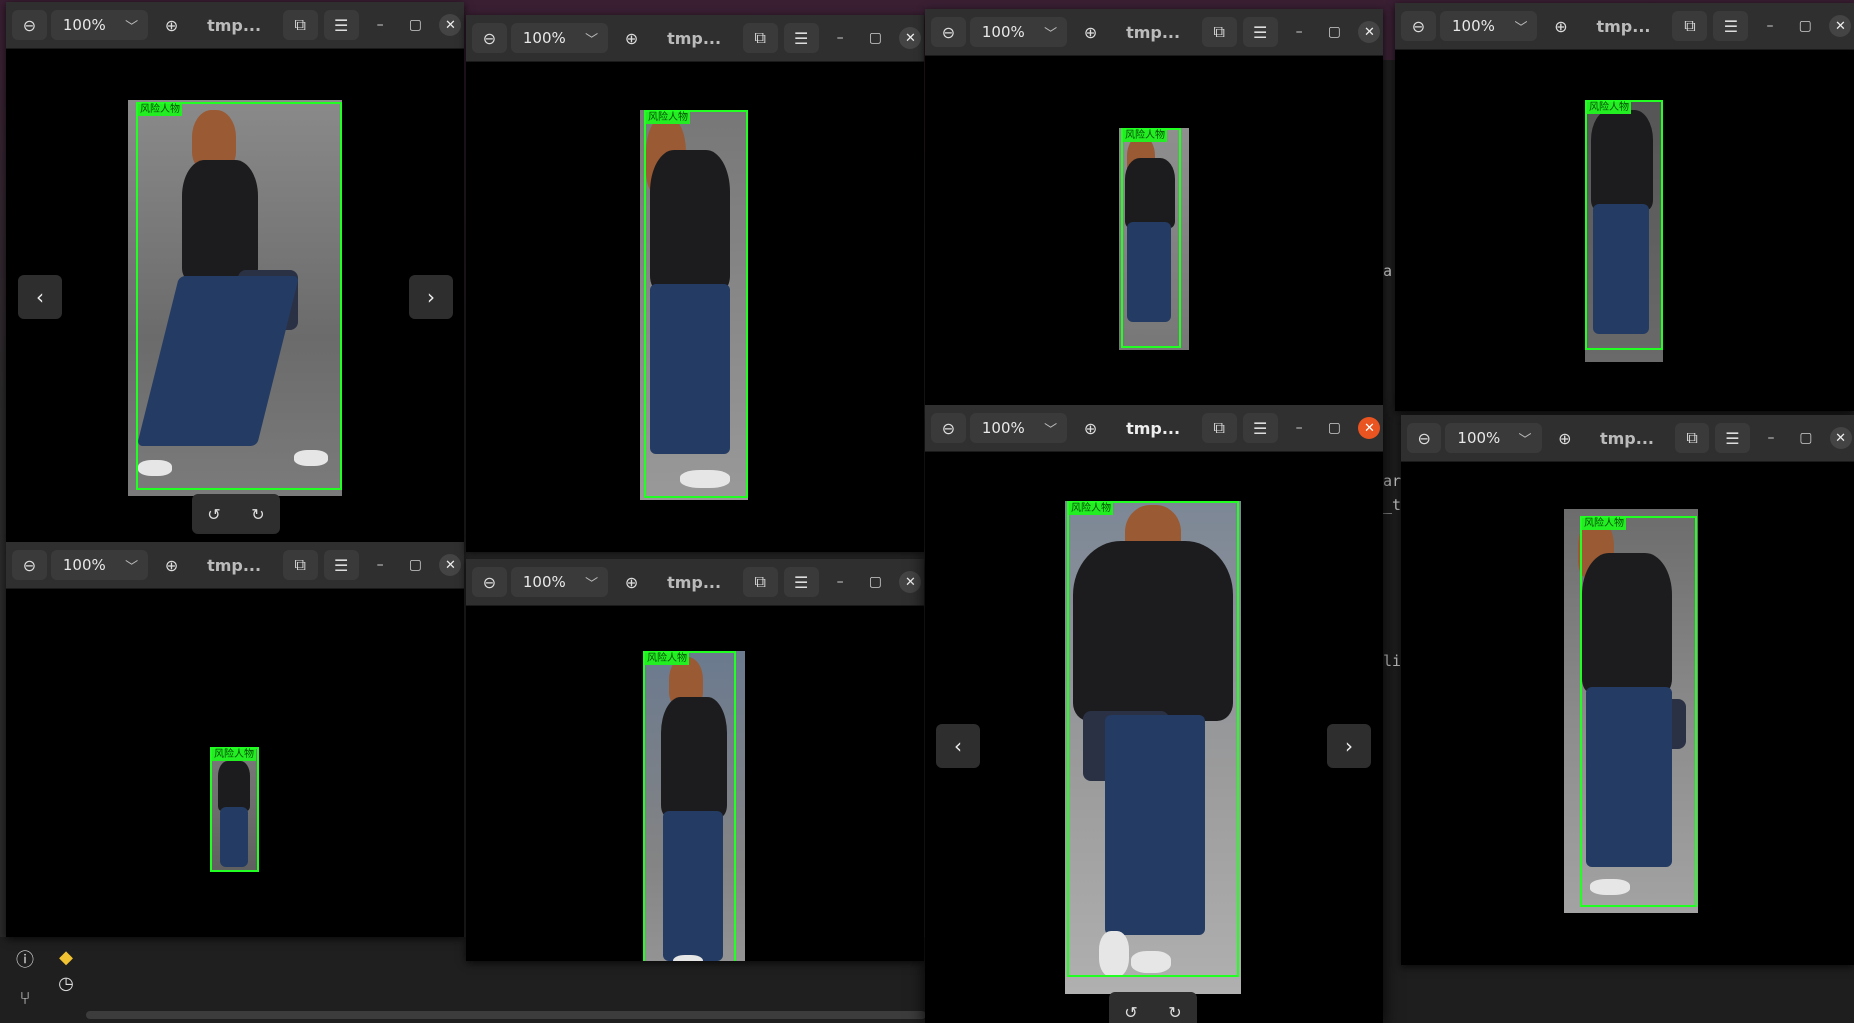 The image size is (1854, 1023). Describe the element at coordinates (66, 958) in the screenshot. I see `python-icon: ◆` at that location.